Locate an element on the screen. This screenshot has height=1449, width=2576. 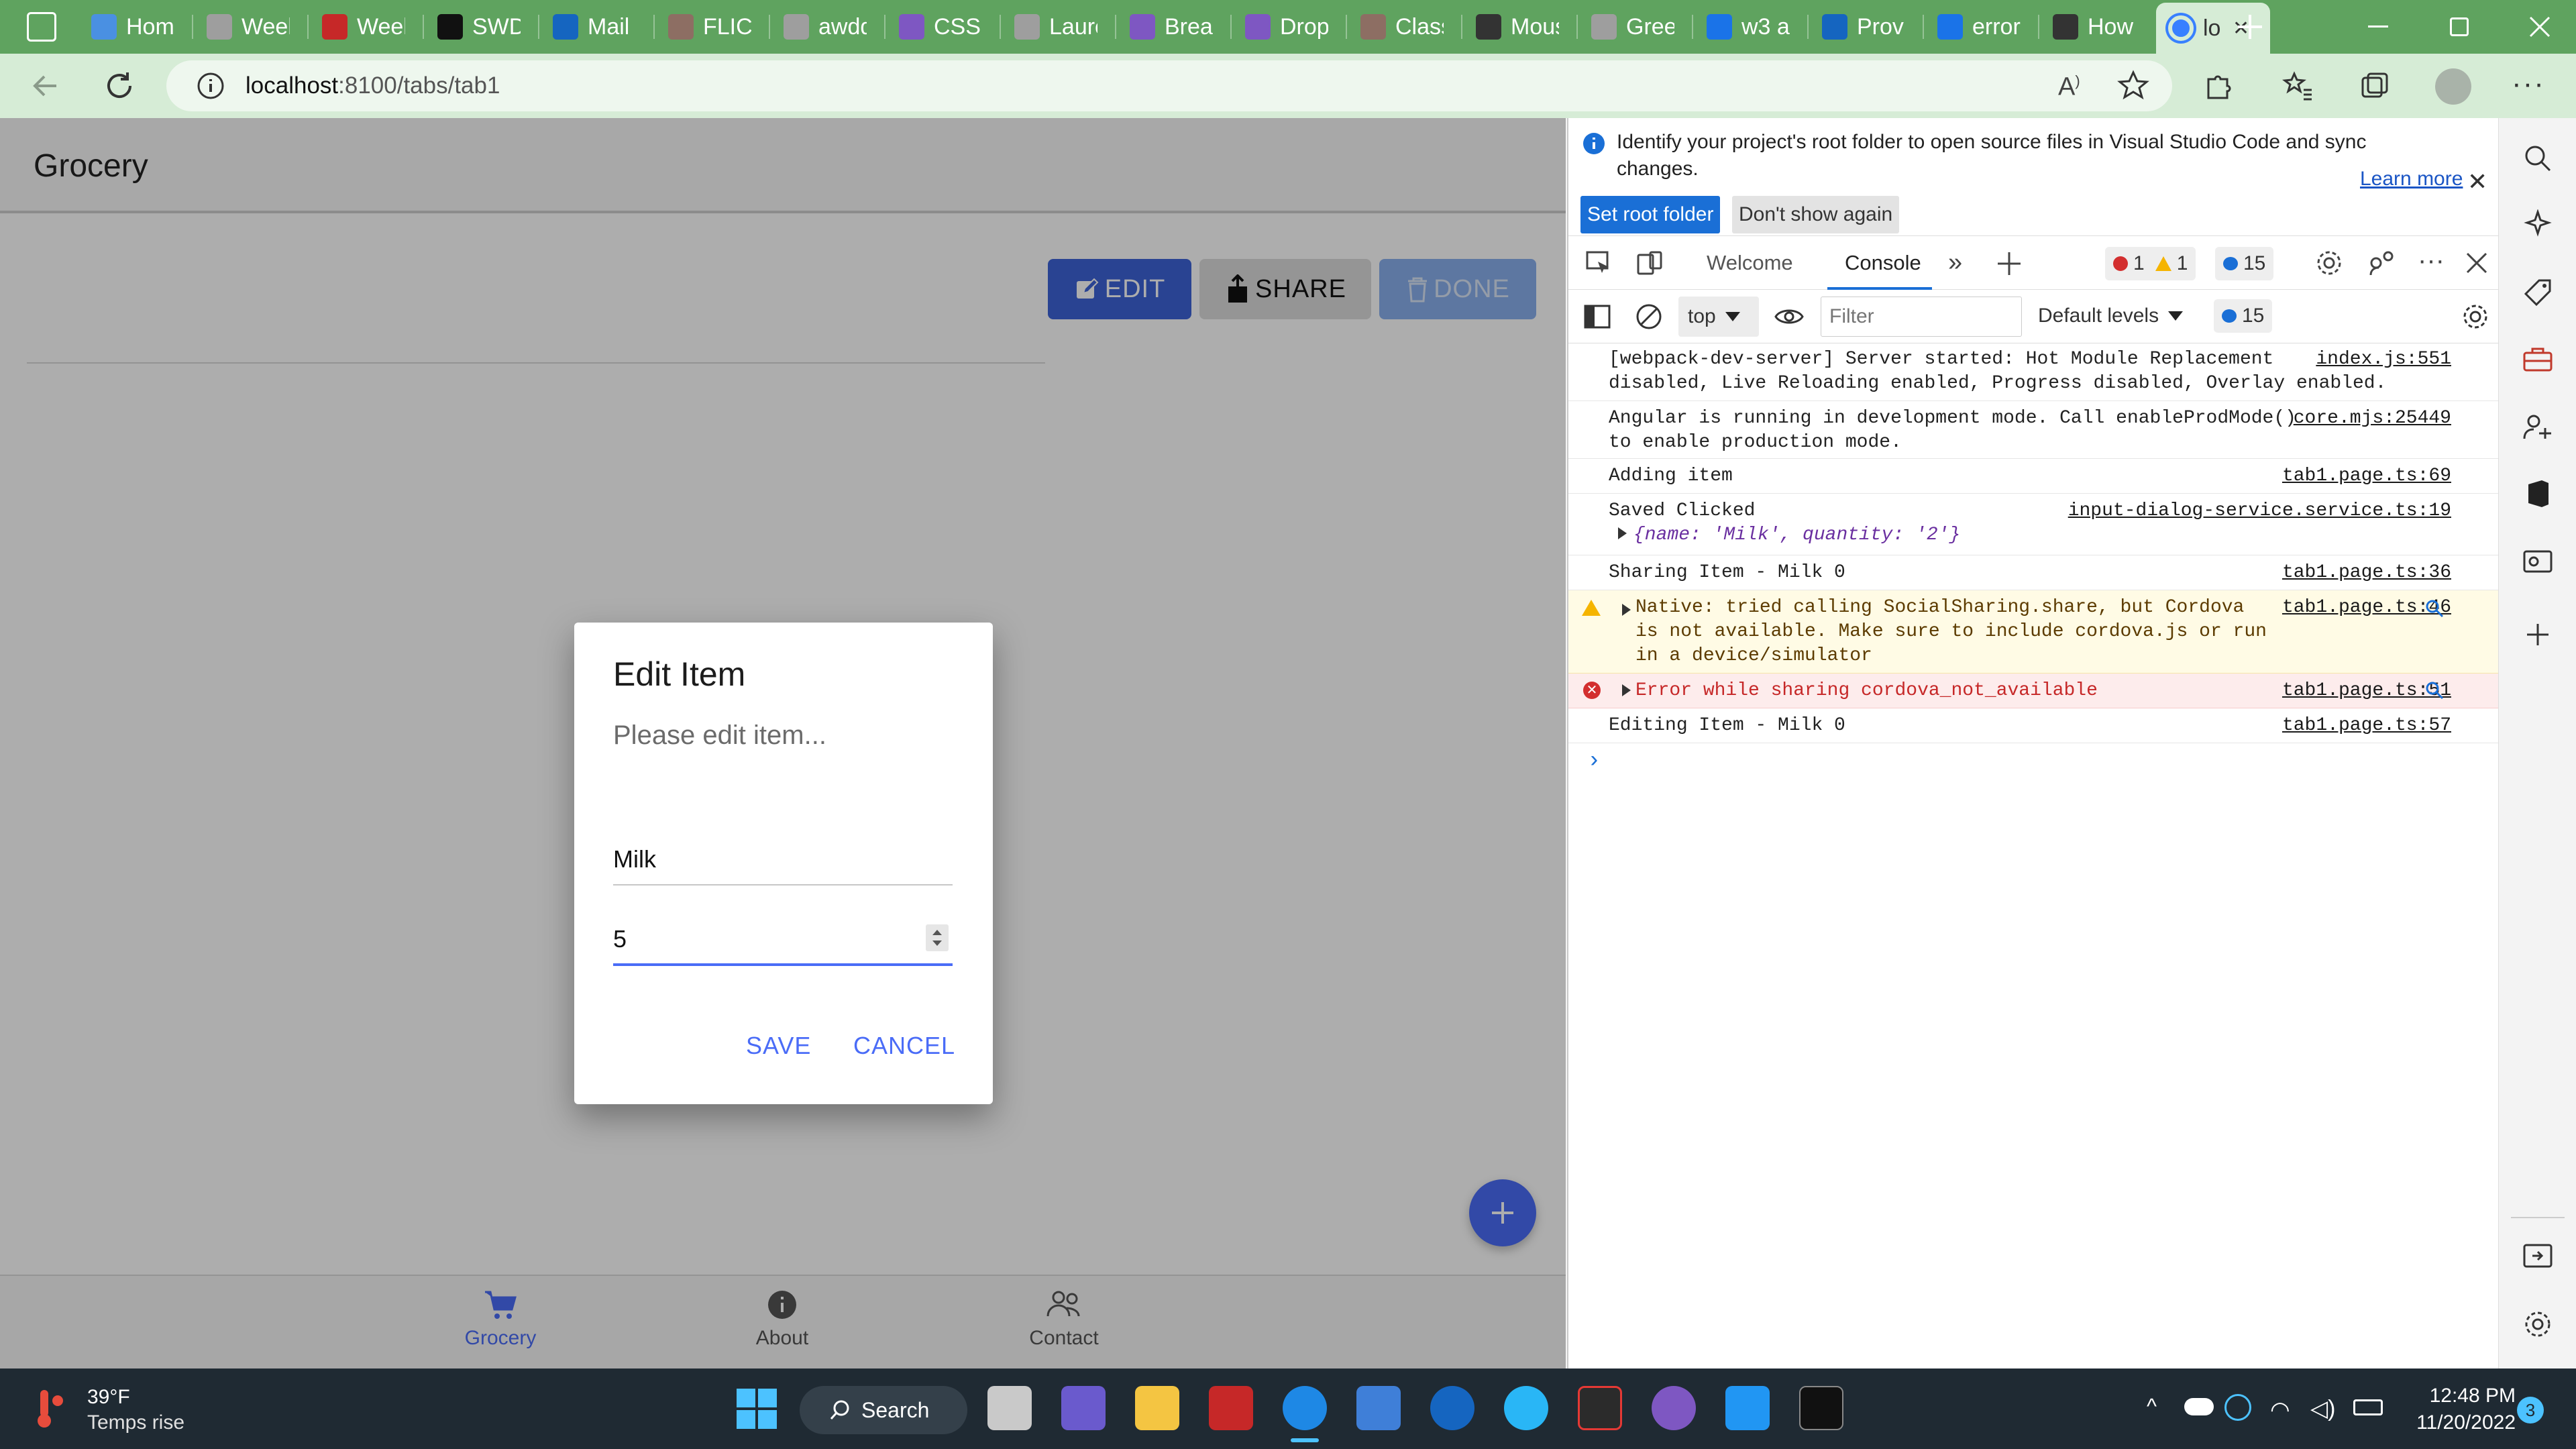
sidebar-settings-icon is located at coordinates (2538, 1324).